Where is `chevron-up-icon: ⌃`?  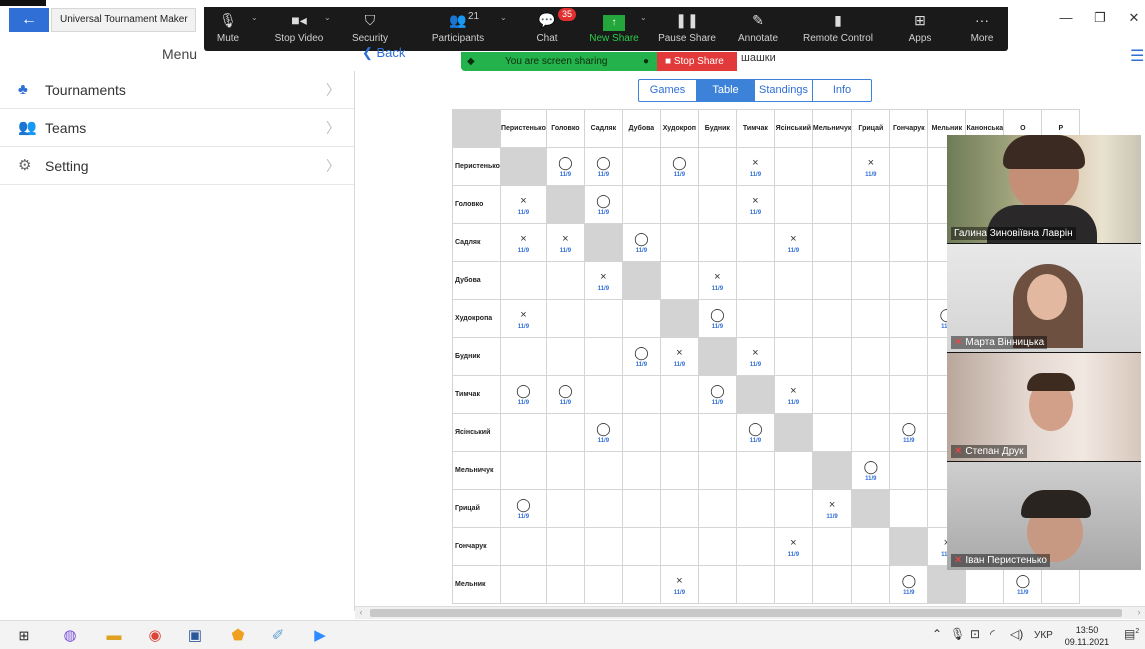 chevron-up-icon: ⌃ is located at coordinates (937, 634).